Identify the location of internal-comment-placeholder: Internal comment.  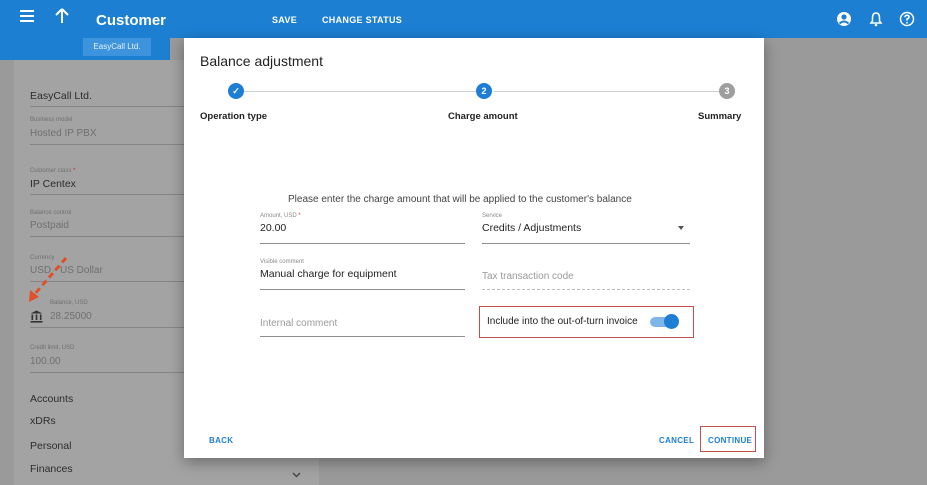
(299, 323).